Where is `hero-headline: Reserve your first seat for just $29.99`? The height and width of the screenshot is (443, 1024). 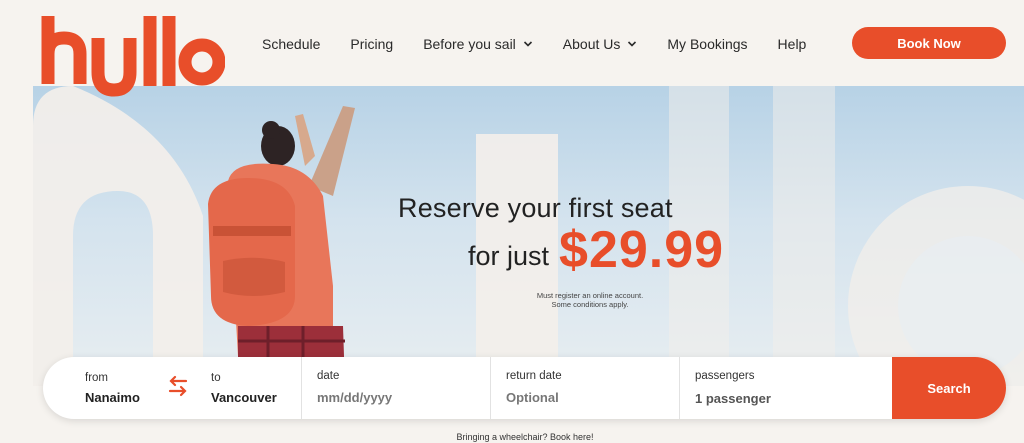 hero-headline: Reserve your first seat for just $29.99 is located at coordinates (578, 234).